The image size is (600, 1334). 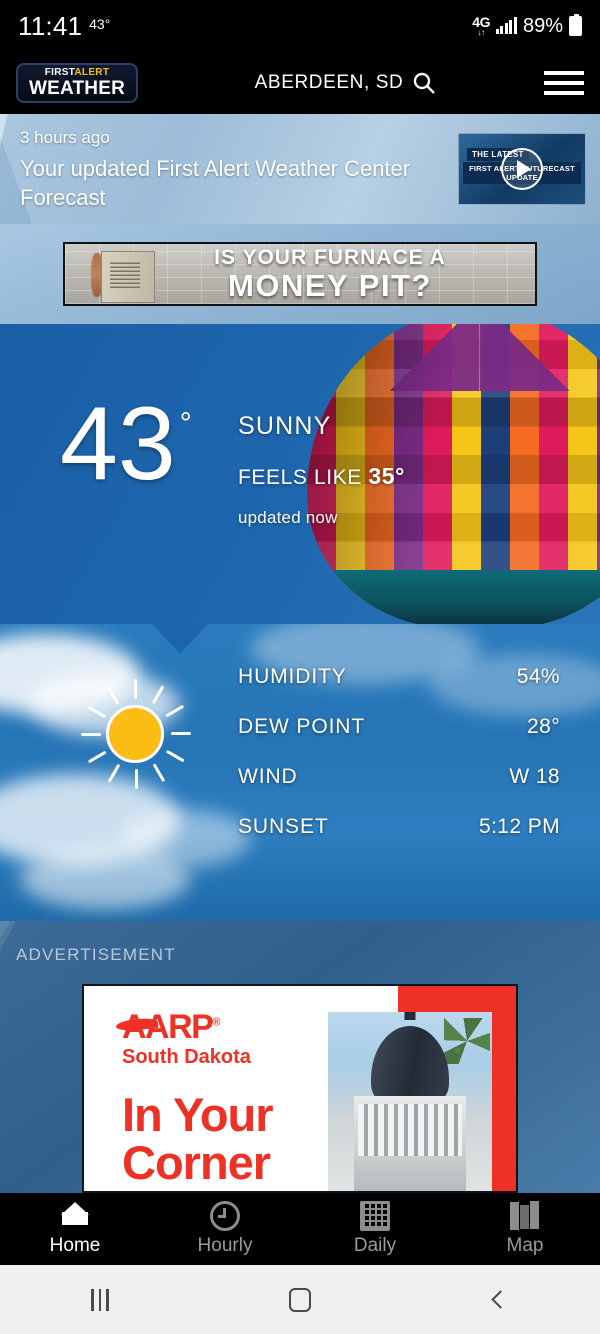 I want to click on updated-time: updated now, so click(x=288, y=517).